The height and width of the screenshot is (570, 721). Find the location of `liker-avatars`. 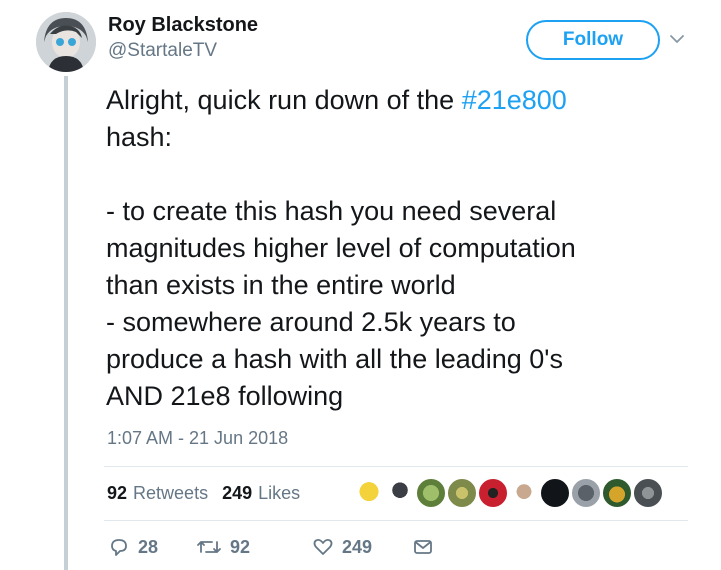

liker-avatars is located at coordinates (508, 493).